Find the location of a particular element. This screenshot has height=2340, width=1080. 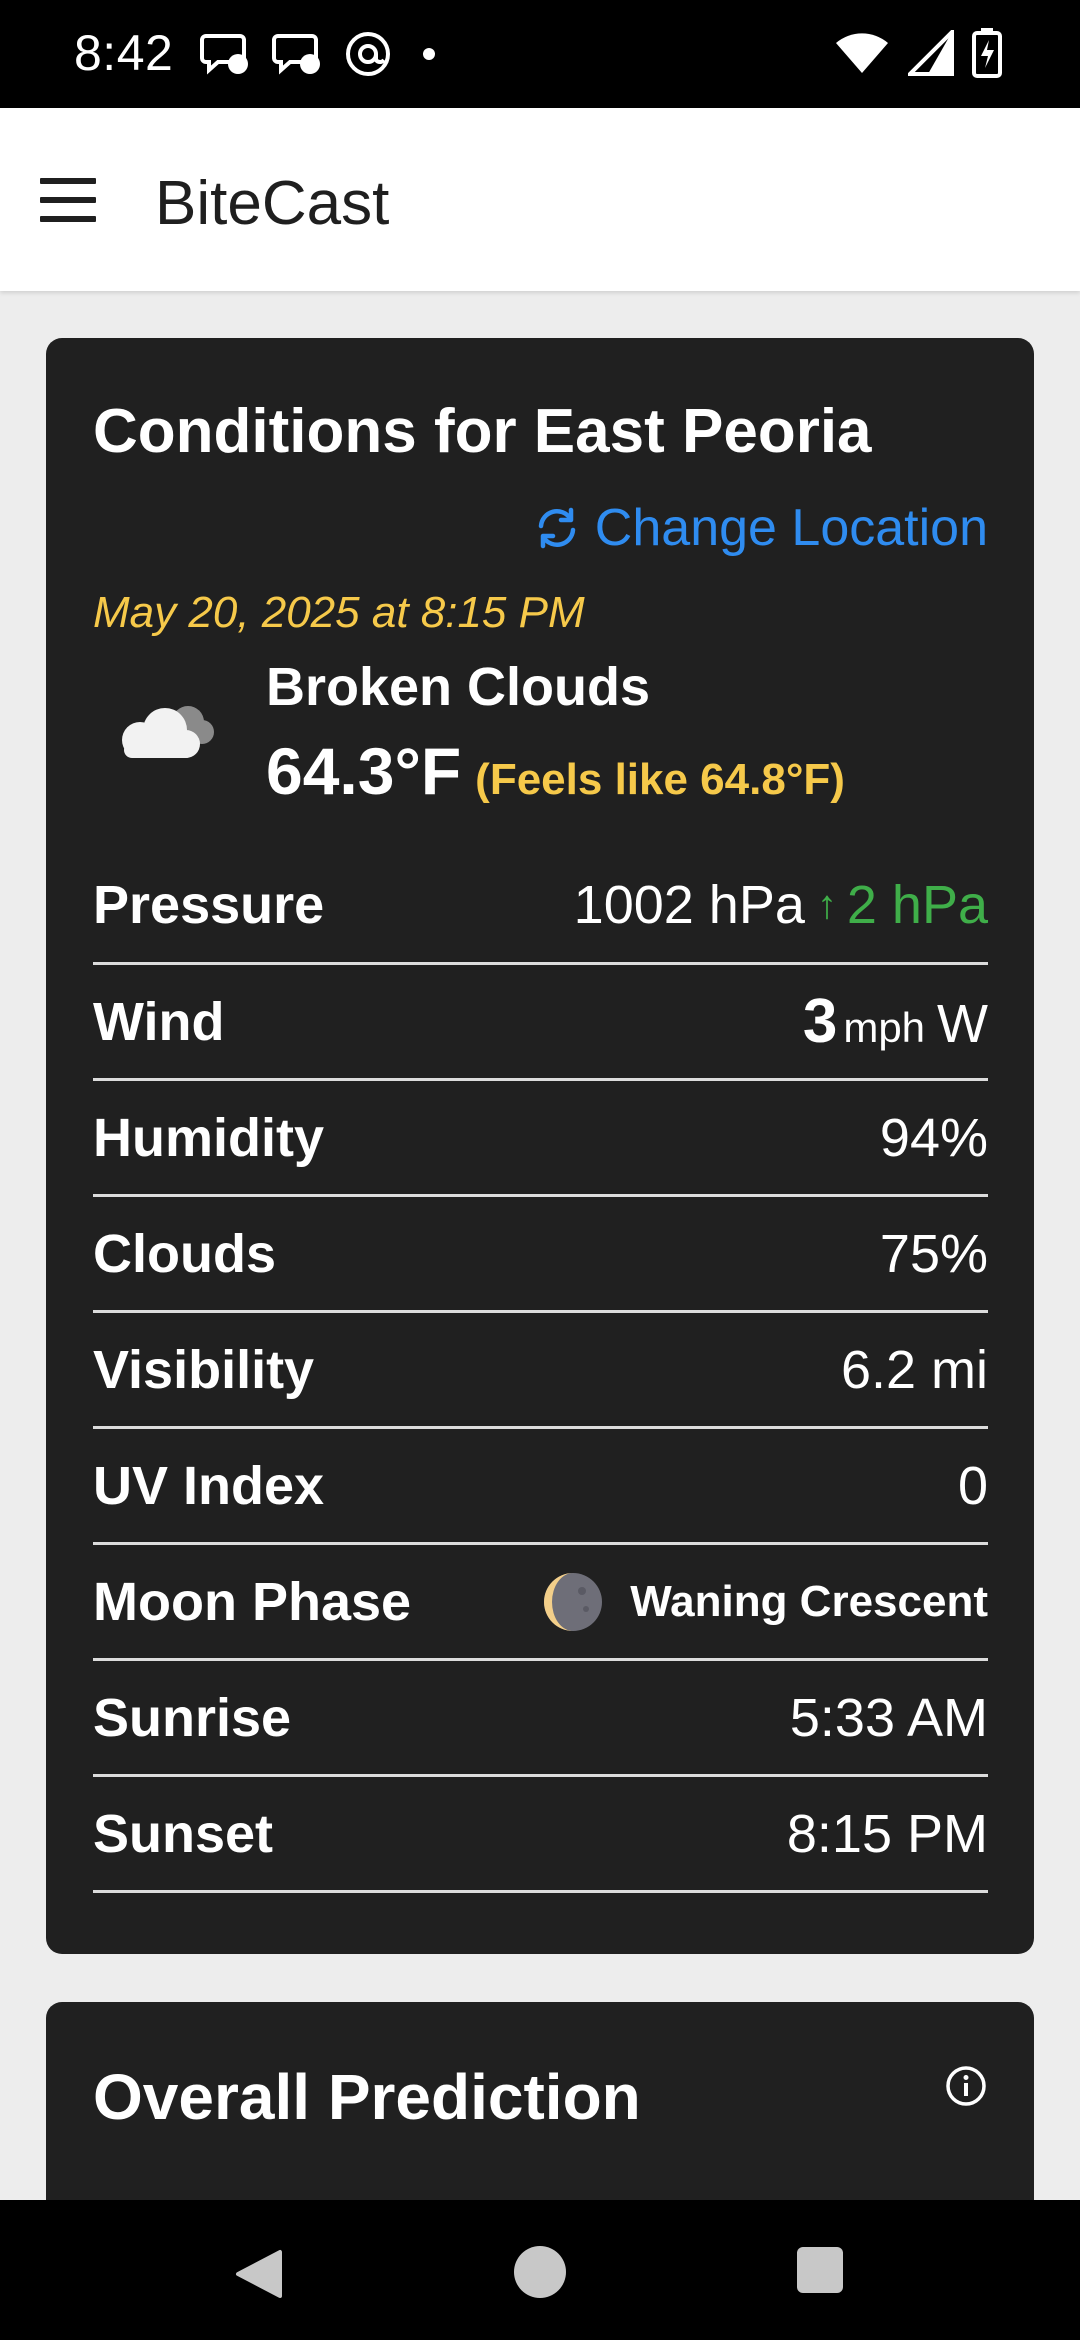

pressure-value-group: 1002 hPa ↑ 2 hPa is located at coordinates (781, 905).